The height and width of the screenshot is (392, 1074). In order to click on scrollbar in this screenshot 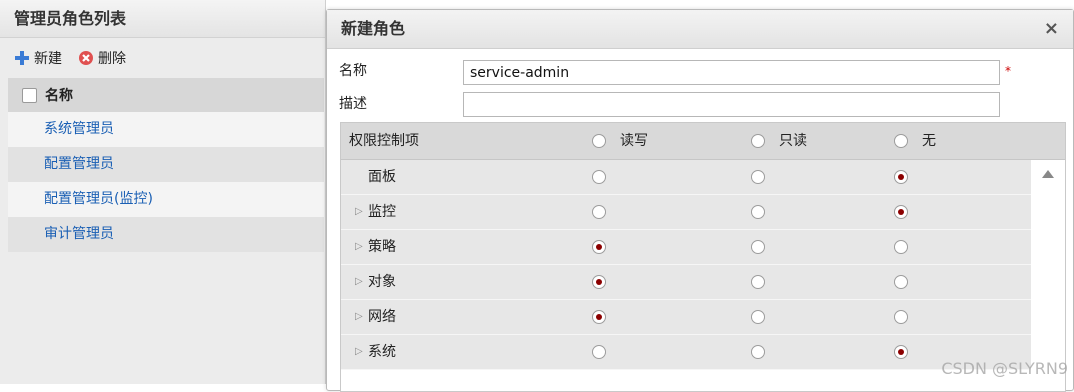, I will do `click(1048, 275)`.